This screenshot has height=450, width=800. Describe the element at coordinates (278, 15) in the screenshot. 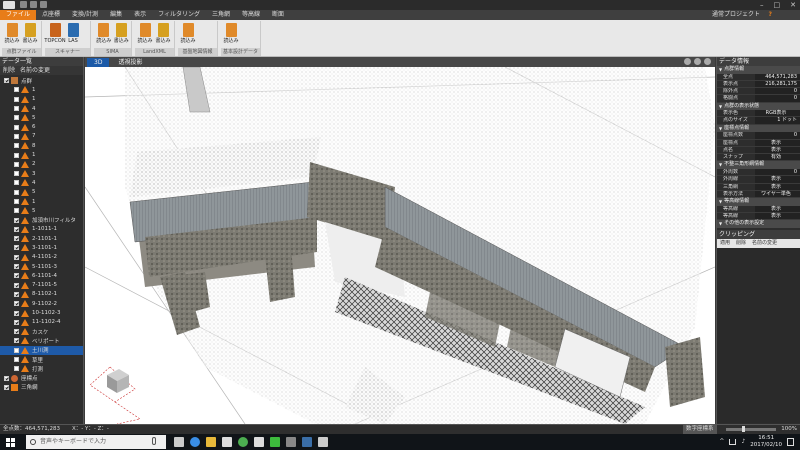

I see `menu-item-8: 断面` at that location.